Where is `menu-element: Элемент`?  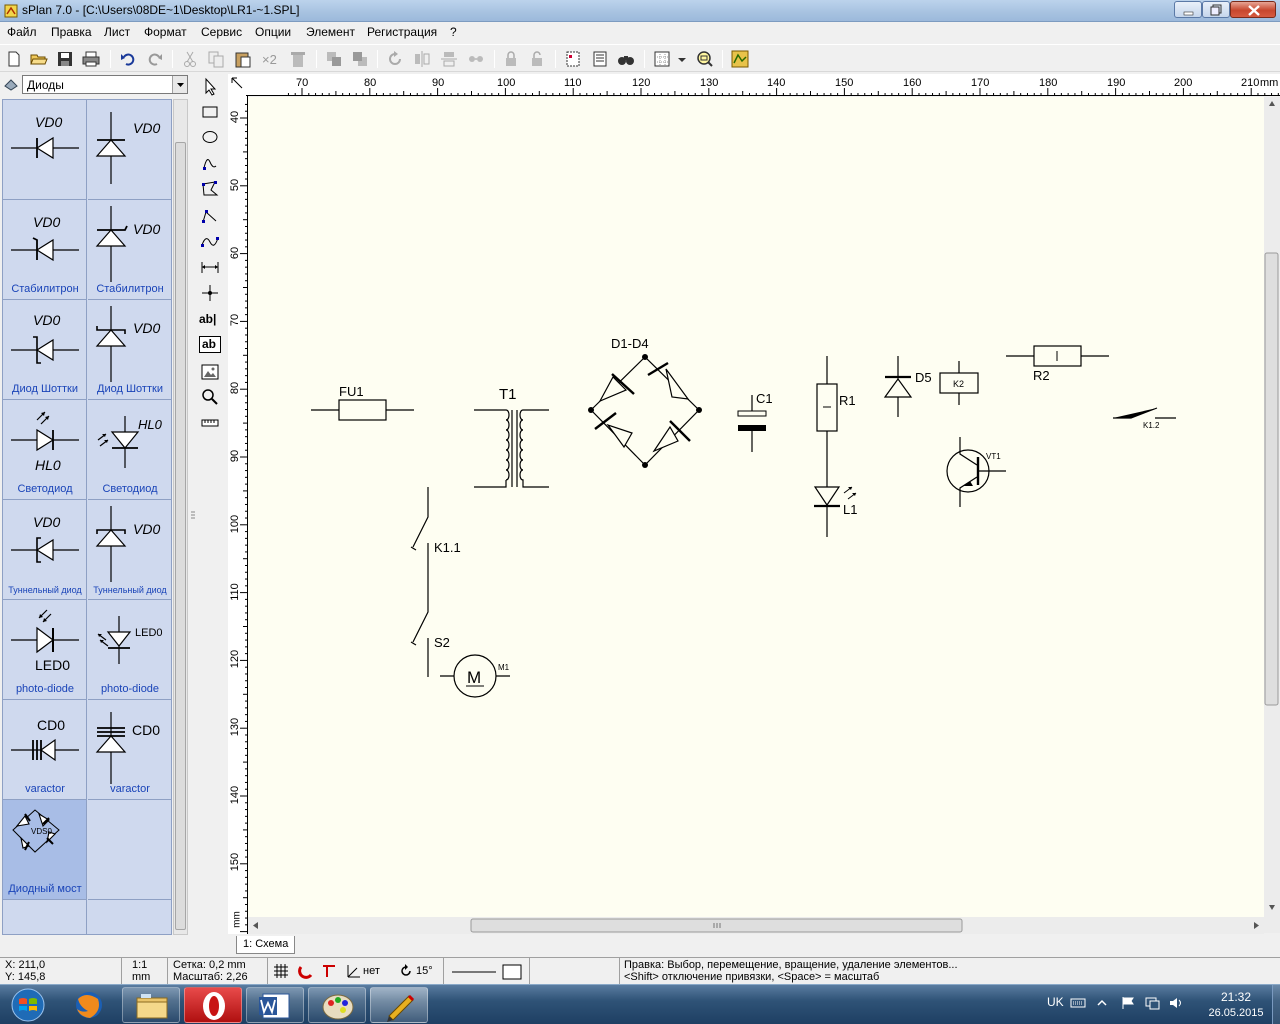
menu-element: Элемент is located at coordinates (330, 32).